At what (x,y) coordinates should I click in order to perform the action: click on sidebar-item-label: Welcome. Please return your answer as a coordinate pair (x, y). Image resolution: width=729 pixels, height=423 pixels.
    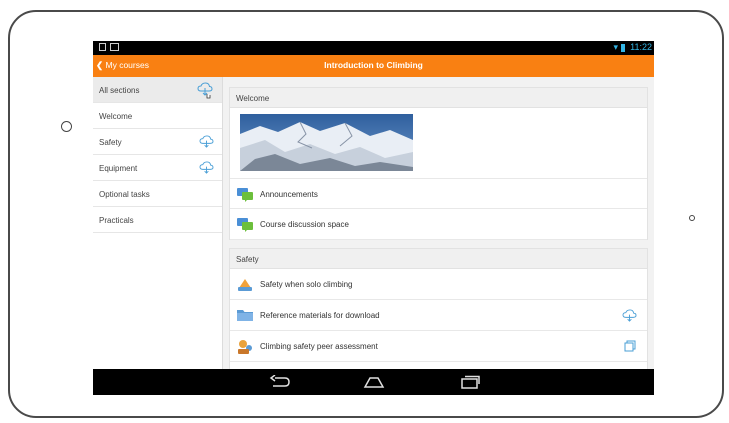
    Looking at the image, I should click on (116, 116).